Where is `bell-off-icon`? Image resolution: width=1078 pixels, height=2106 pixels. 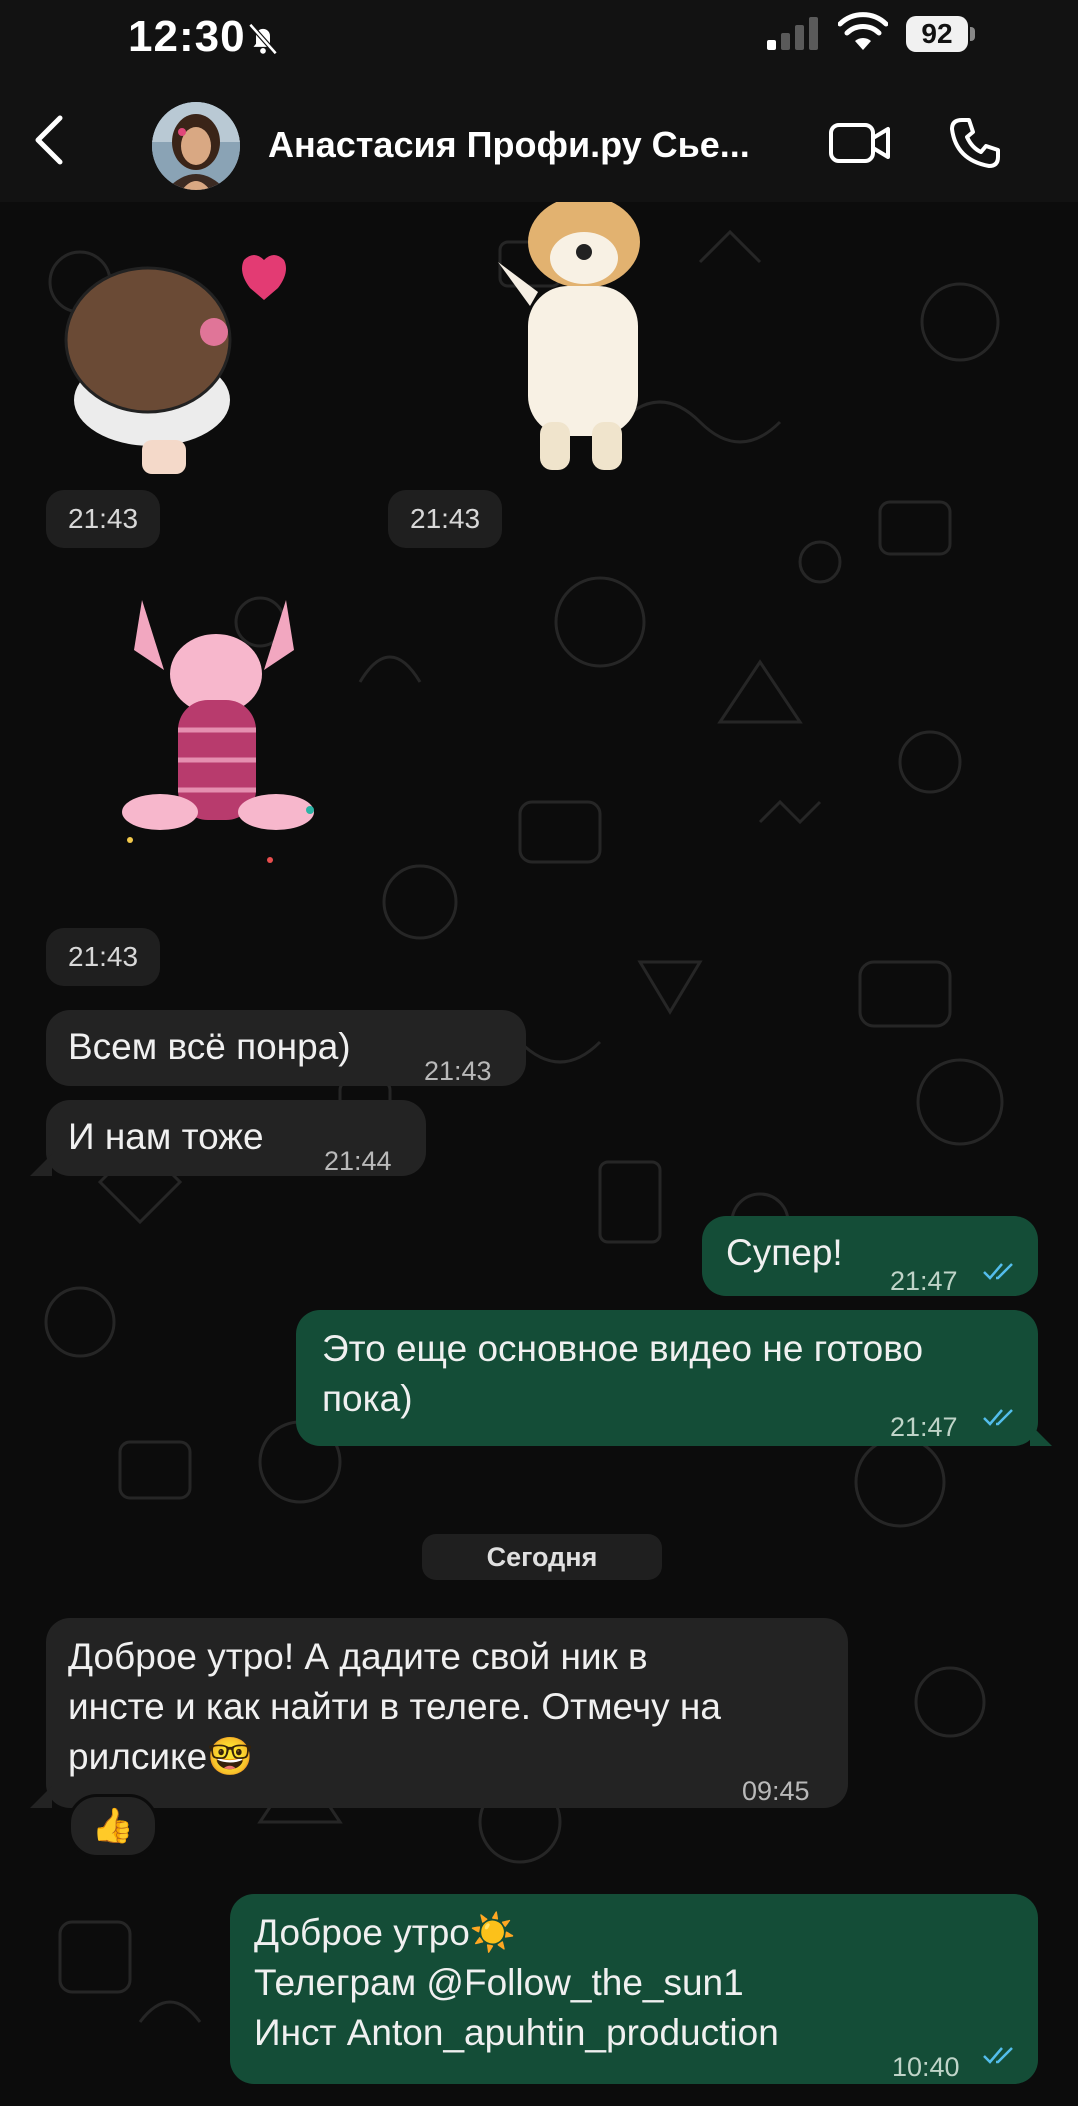
bell-off-icon is located at coordinates (263, 39).